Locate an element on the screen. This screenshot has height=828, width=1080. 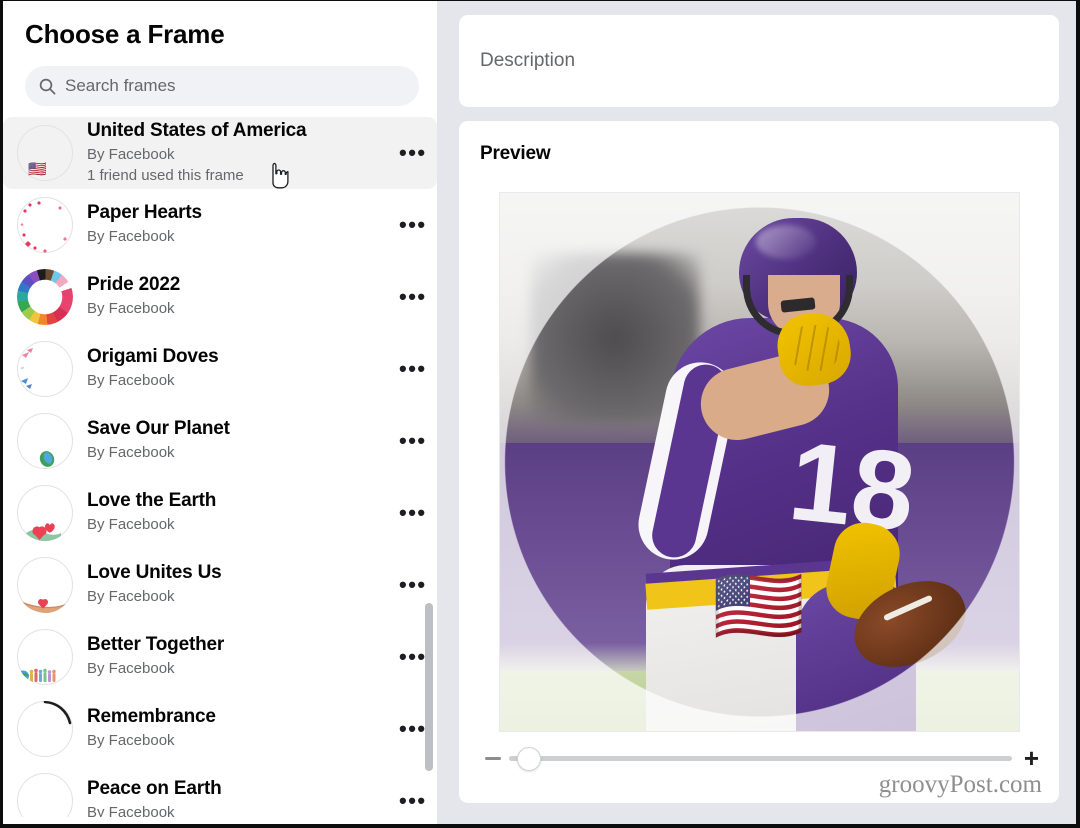
pride-rainbow-icon is located at coordinates (45, 297).